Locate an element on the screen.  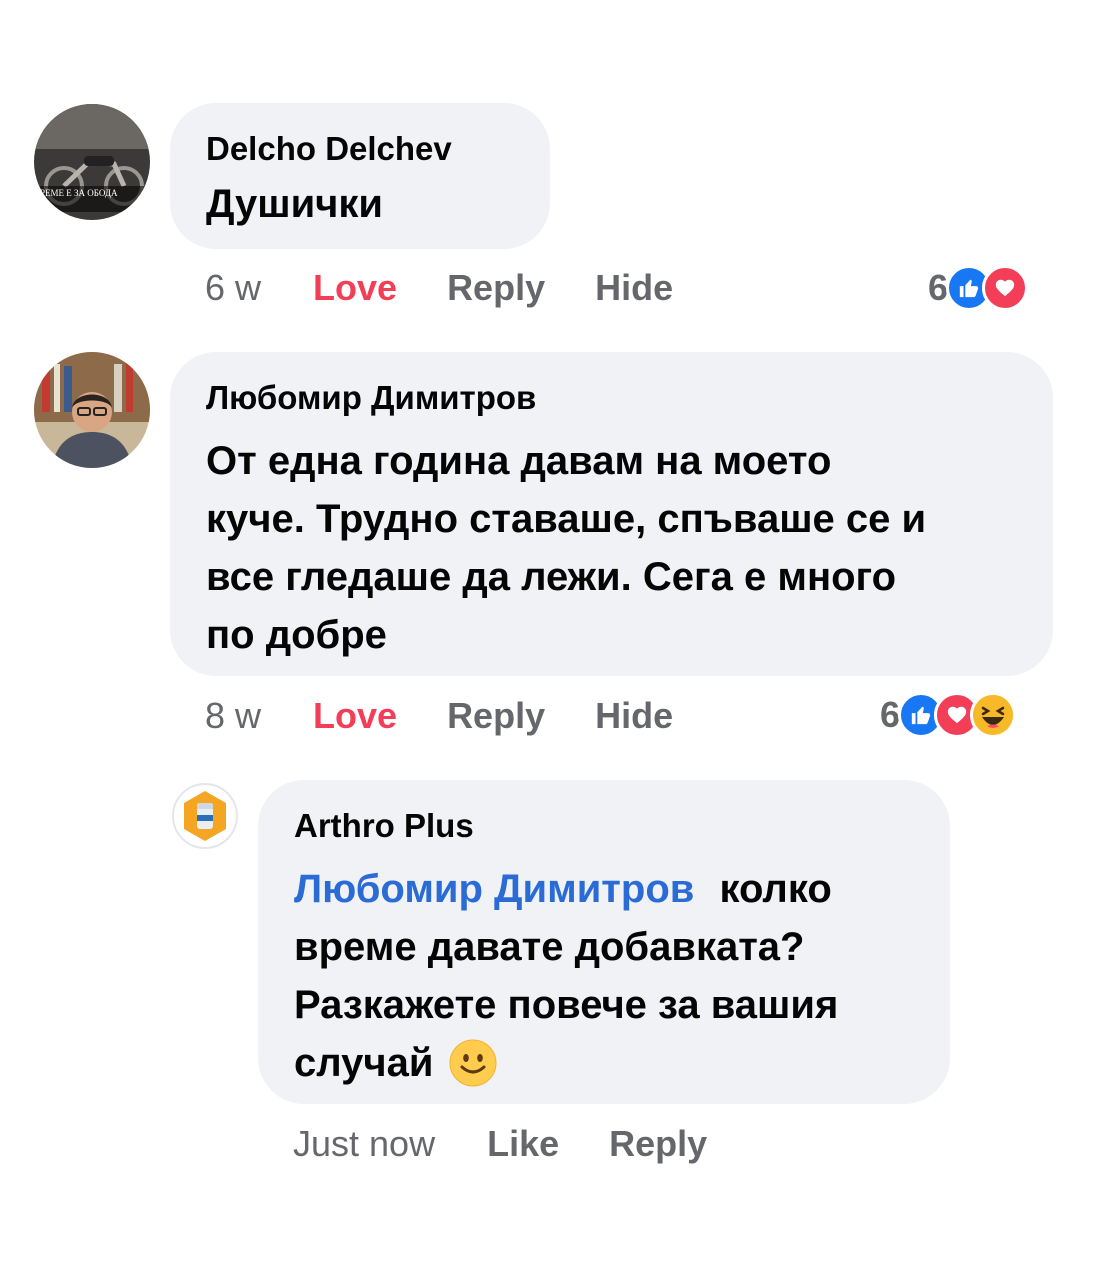
comment-text: Душички is located at coordinates (294, 204).